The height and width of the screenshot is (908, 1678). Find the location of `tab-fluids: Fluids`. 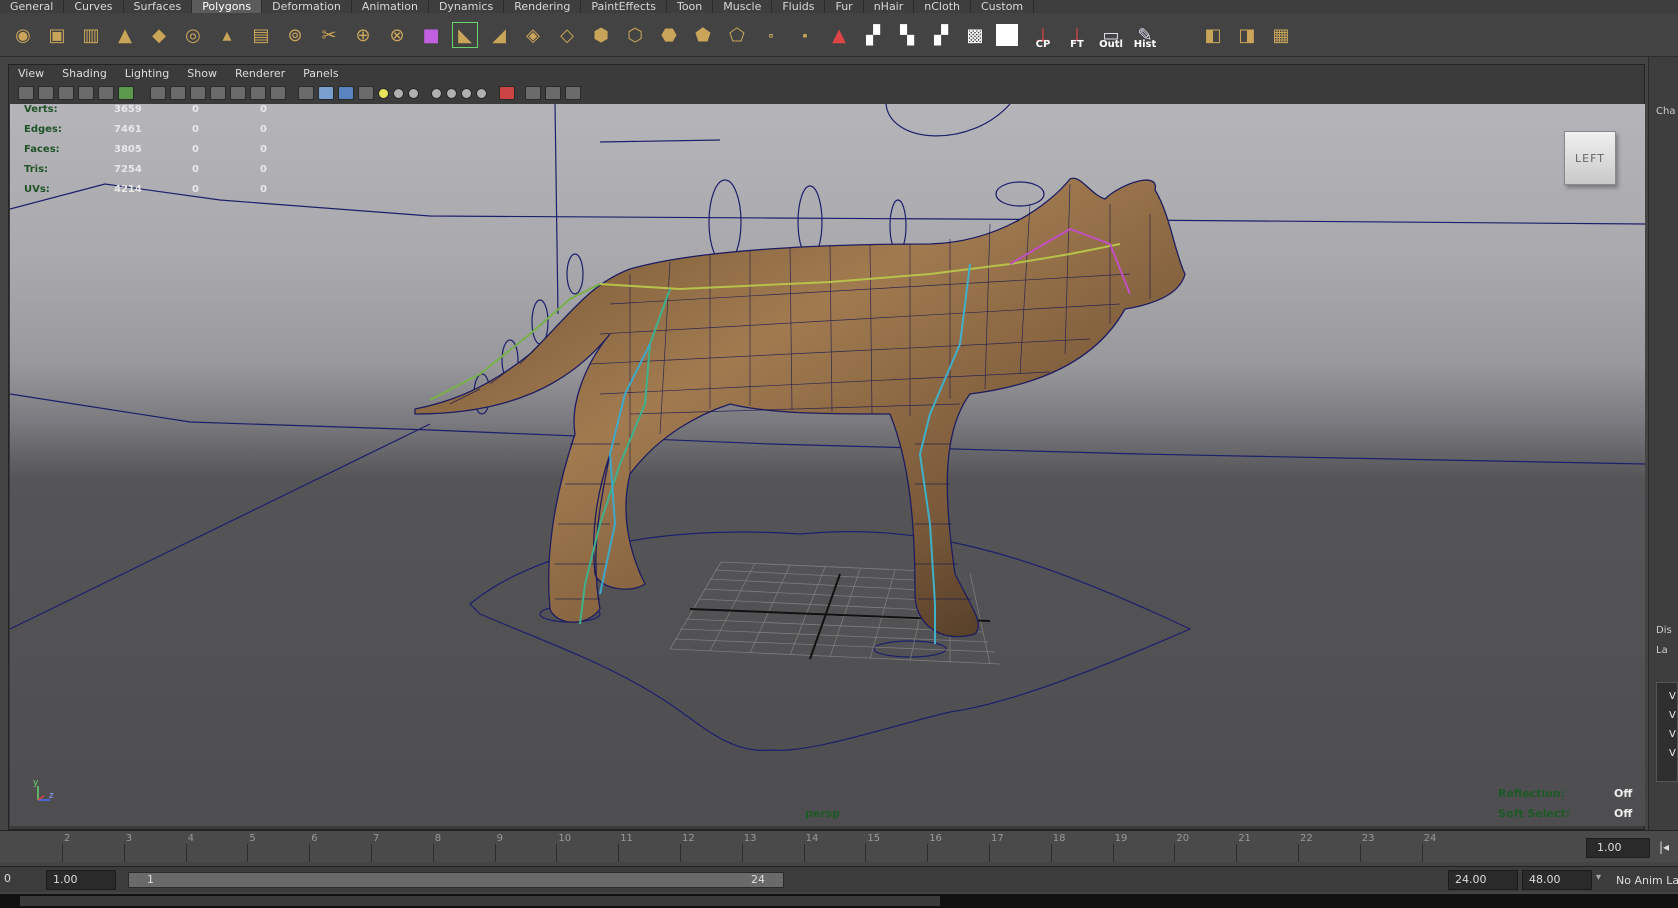

tab-fluids: Fluids is located at coordinates (799, 6).